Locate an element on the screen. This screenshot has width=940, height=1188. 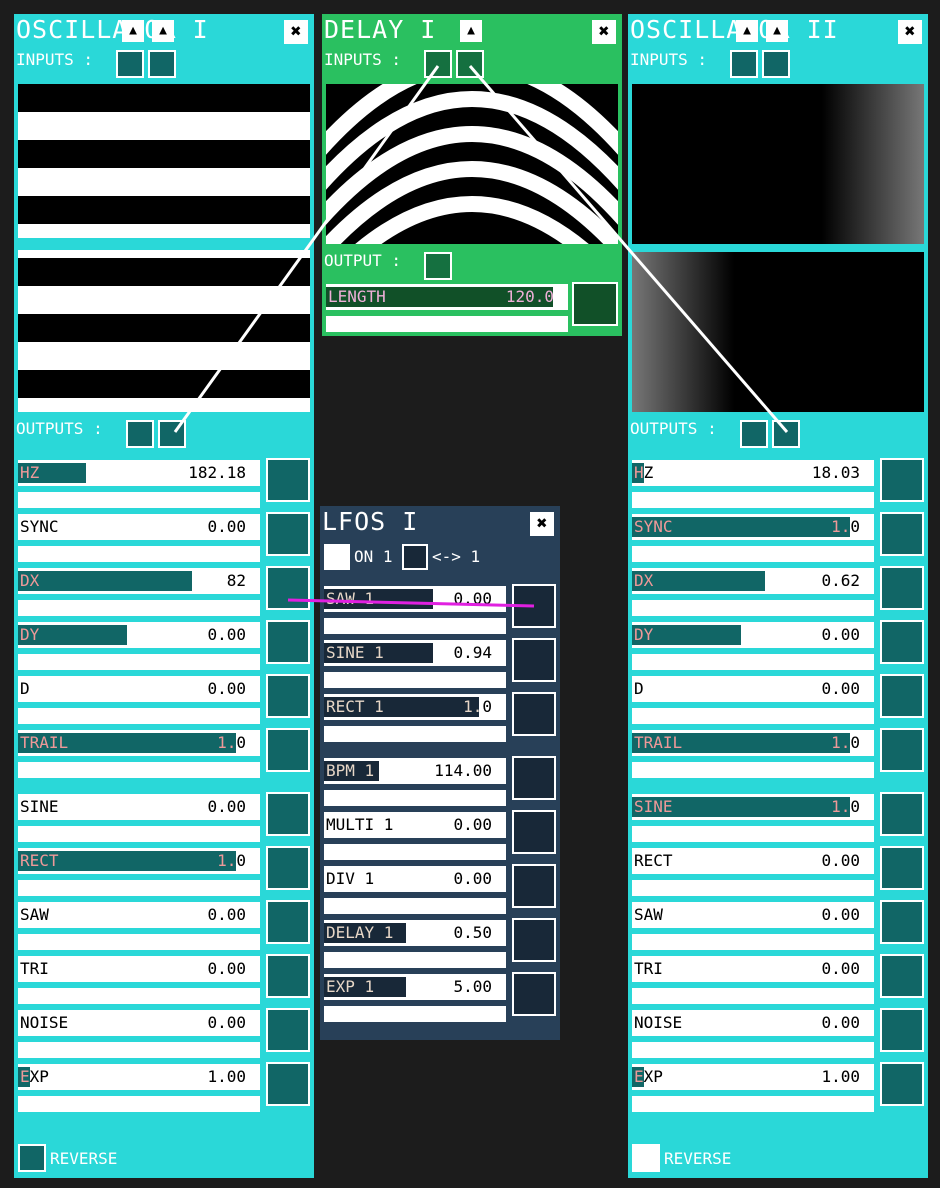
length-mod-port is located at coordinates (595, 304).